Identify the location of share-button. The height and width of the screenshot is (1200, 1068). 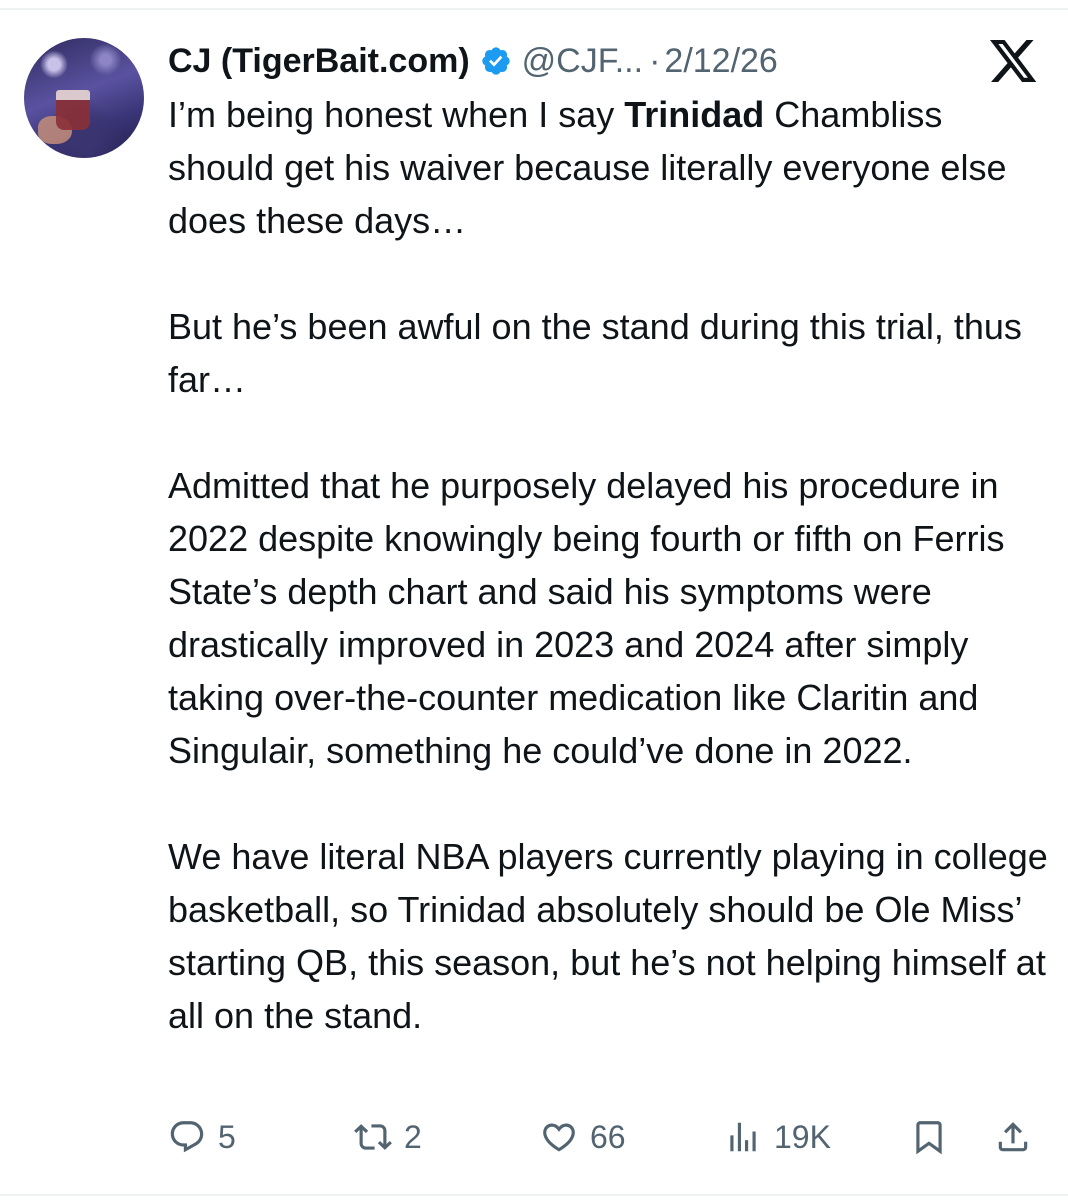
(1013, 1137).